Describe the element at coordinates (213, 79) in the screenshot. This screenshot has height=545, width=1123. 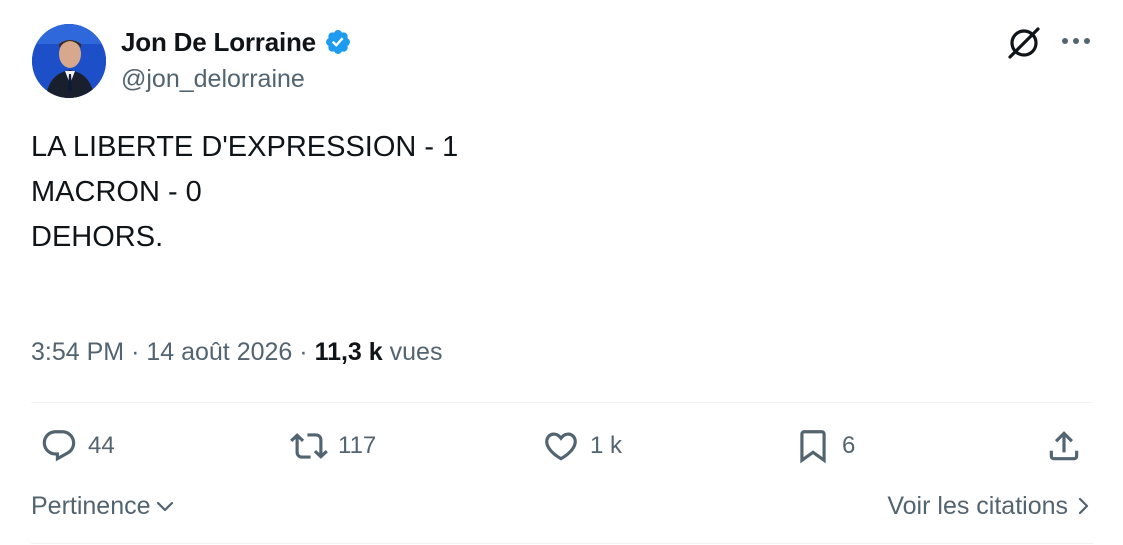
I see `author-handle: @jon_delorraine` at that location.